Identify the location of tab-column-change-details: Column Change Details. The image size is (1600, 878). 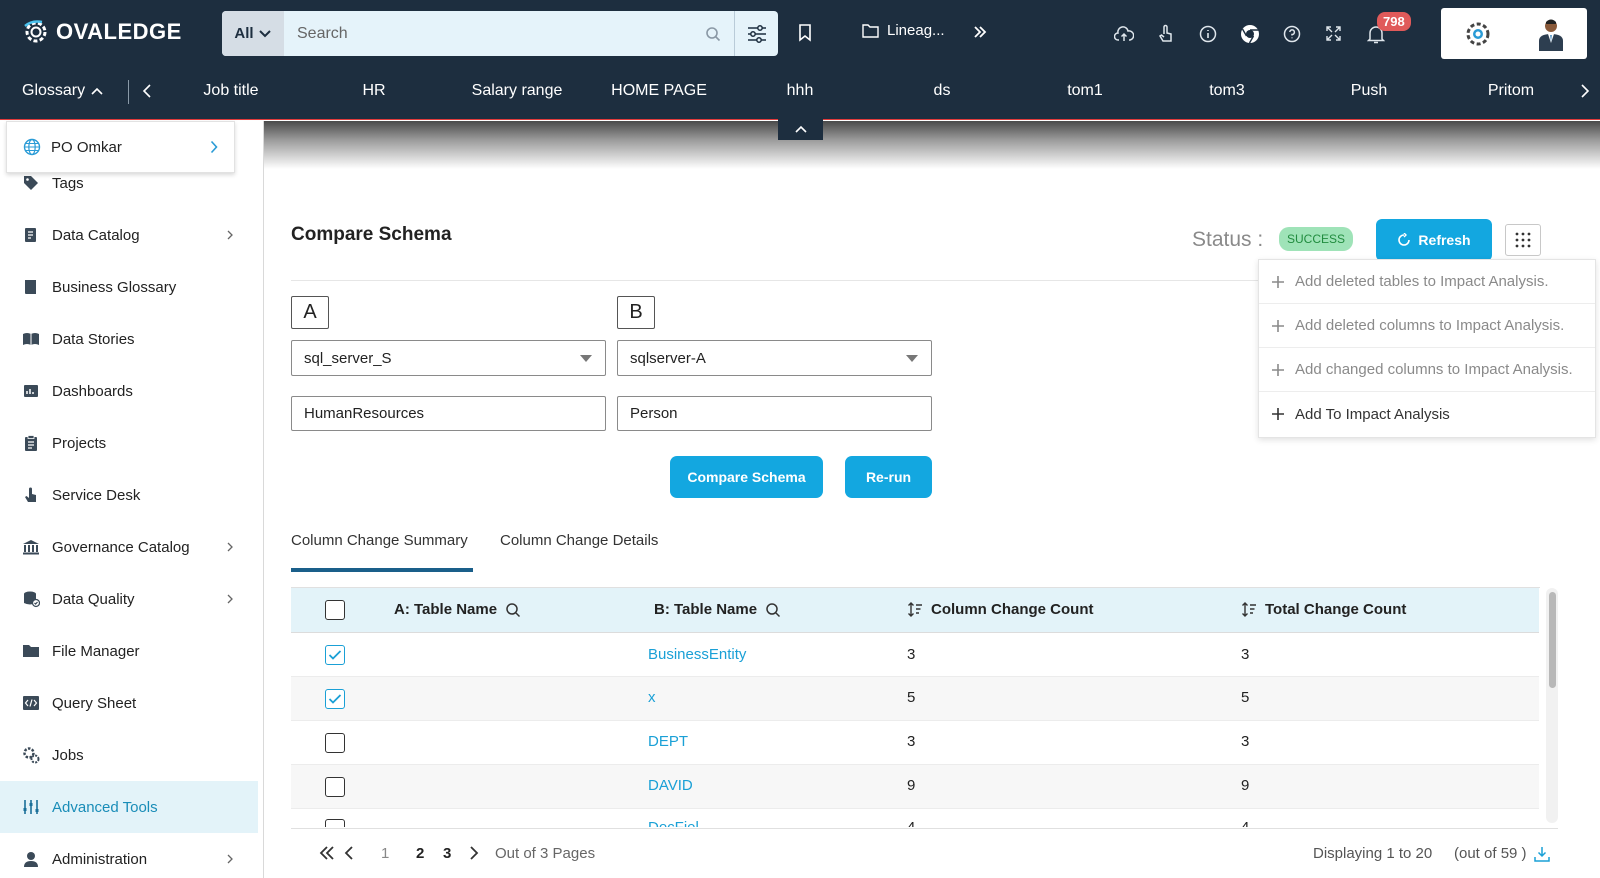
(579, 540).